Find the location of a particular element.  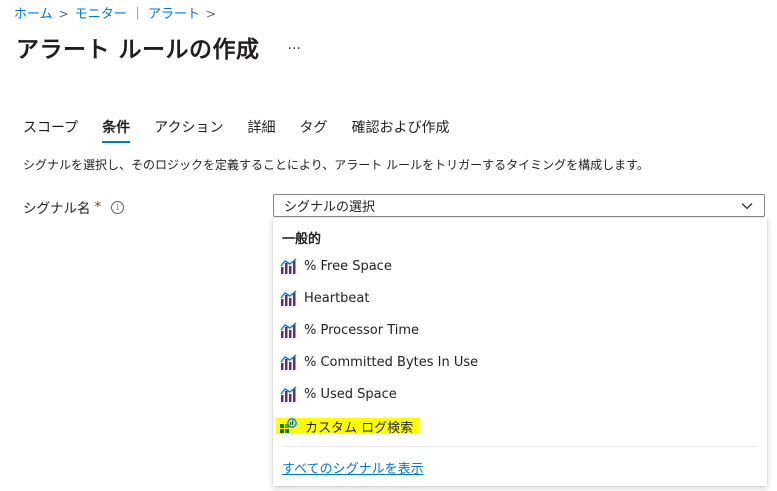

breadcrumb-home-link: ホーム is located at coordinates (33, 14).